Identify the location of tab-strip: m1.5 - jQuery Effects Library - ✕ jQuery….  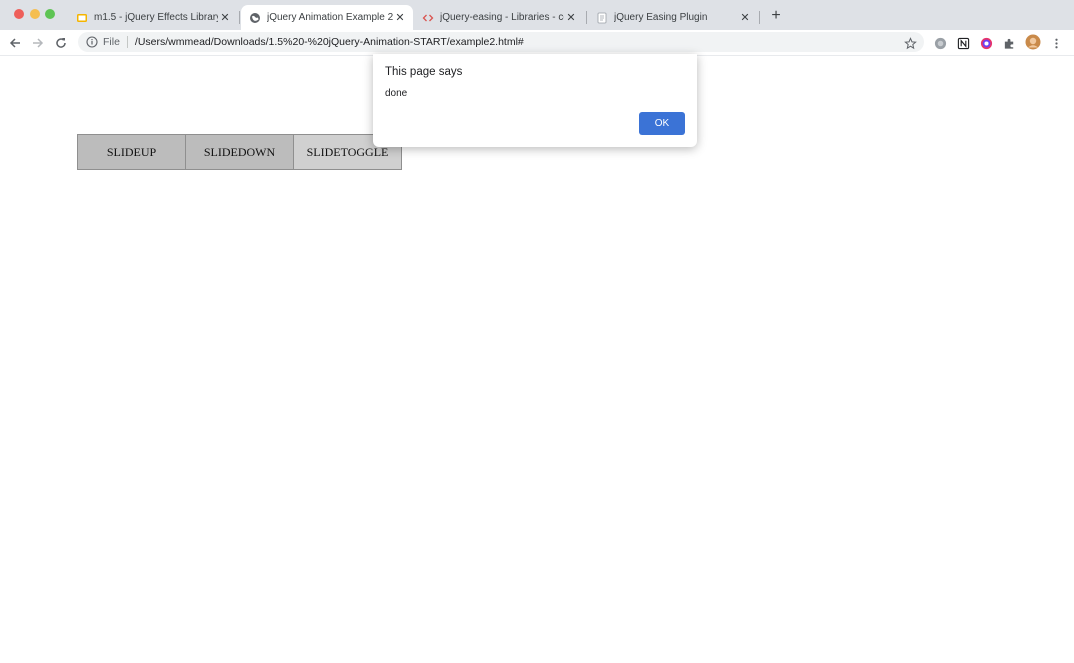
(537, 15).